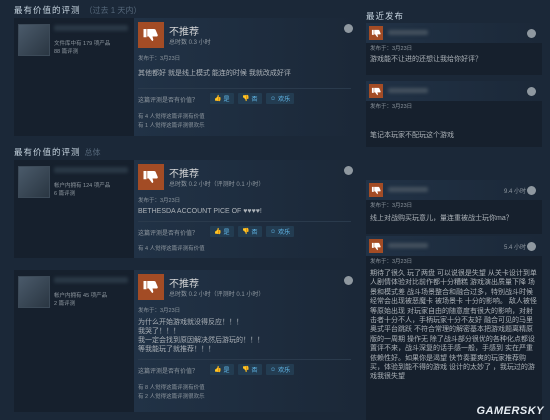  Describe the element at coordinates (190, 43) in the screenshot. I see `playtime-hours: 总时数 0.3 小时` at that location.